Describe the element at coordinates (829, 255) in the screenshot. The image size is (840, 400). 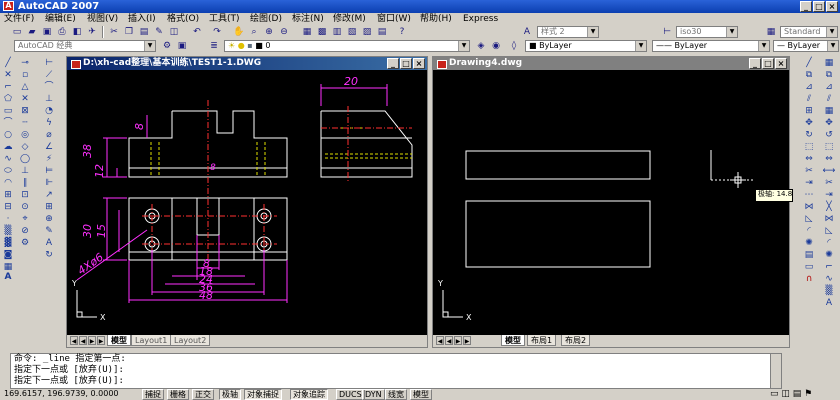
I see `explode-ii-icon: ✺` at that location.